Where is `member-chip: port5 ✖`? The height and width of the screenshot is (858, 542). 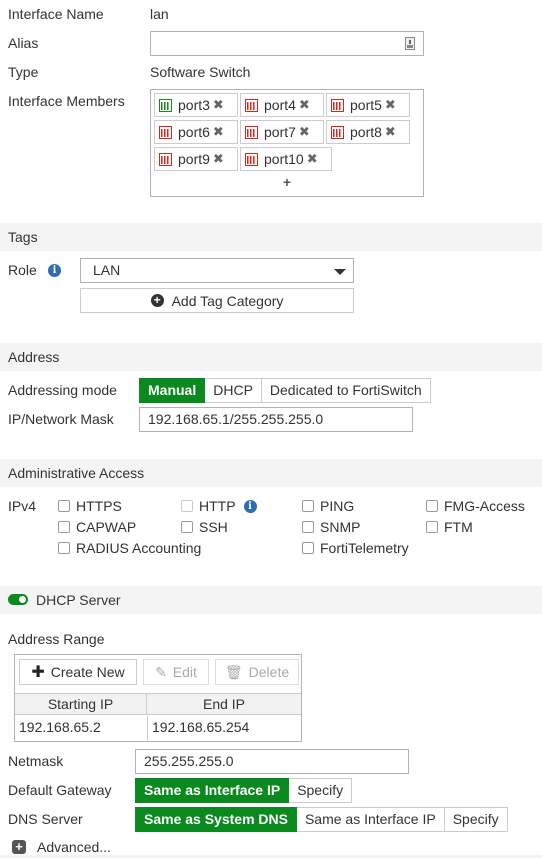 member-chip: port5 ✖ is located at coordinates (368, 105).